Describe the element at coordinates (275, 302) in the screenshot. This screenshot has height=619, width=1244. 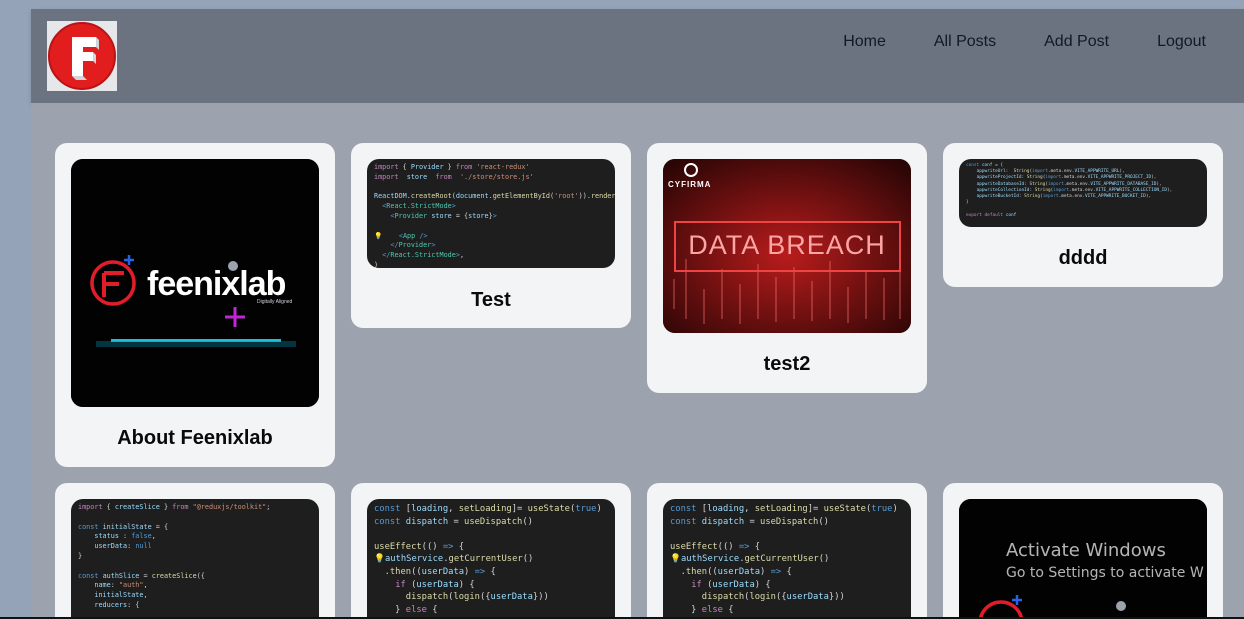
I see `feenixlab-tagline: Digitally Aligned` at that location.